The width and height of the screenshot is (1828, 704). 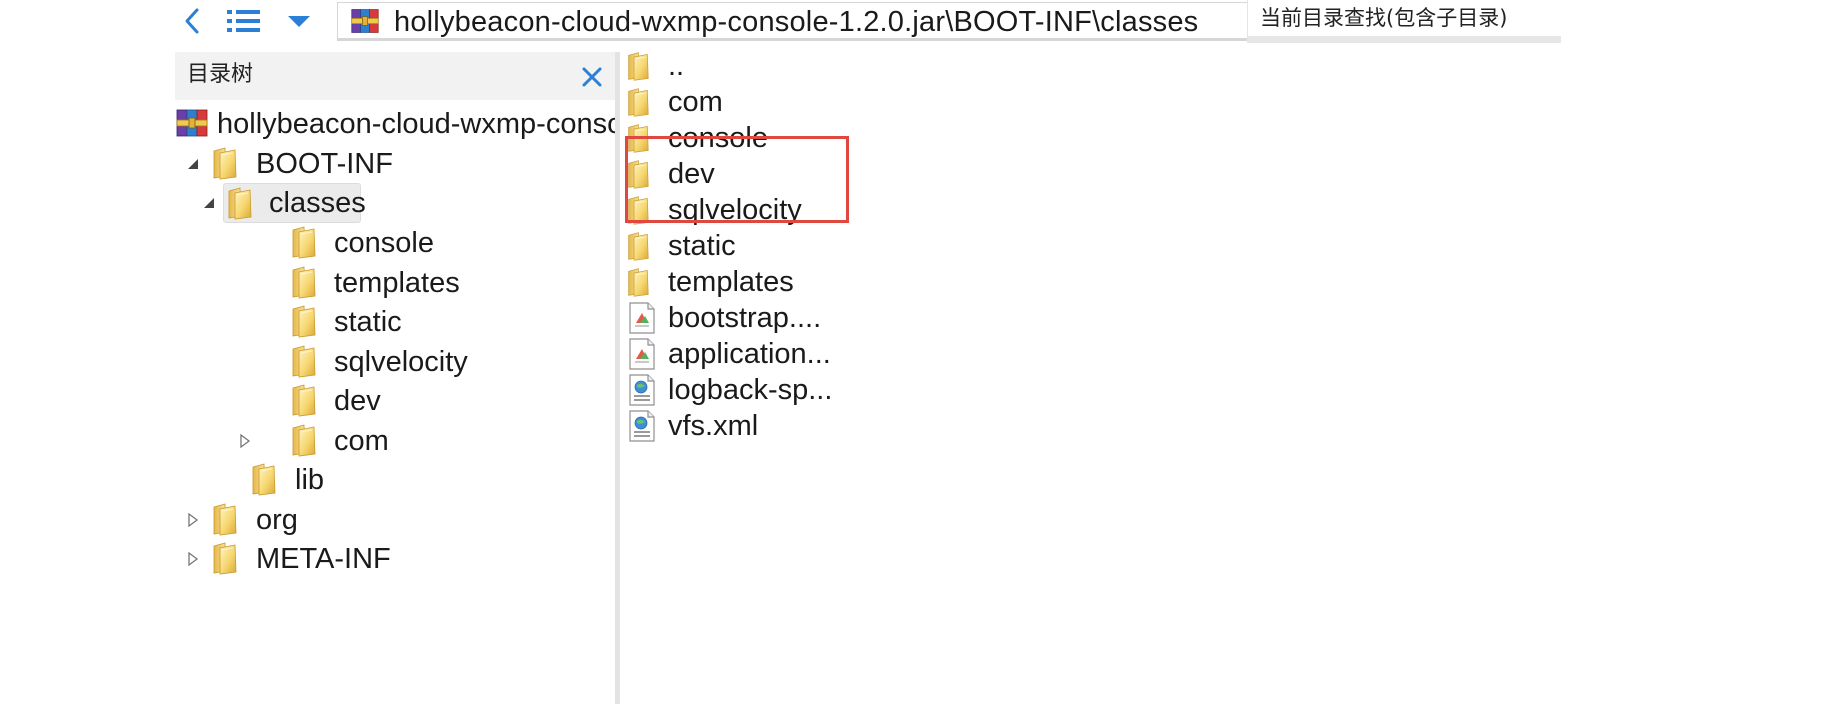 I want to click on tree-item-console: console, so click(x=450, y=243).